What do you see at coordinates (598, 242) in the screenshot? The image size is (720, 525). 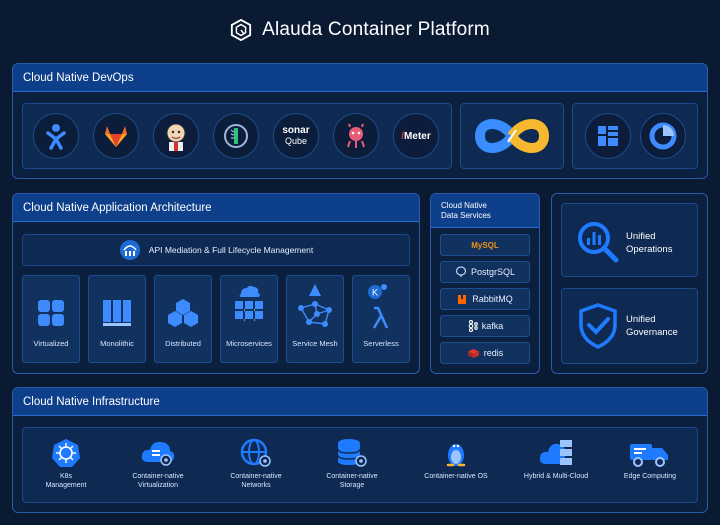 I see `operations-search-chart-icon` at bounding box center [598, 242].